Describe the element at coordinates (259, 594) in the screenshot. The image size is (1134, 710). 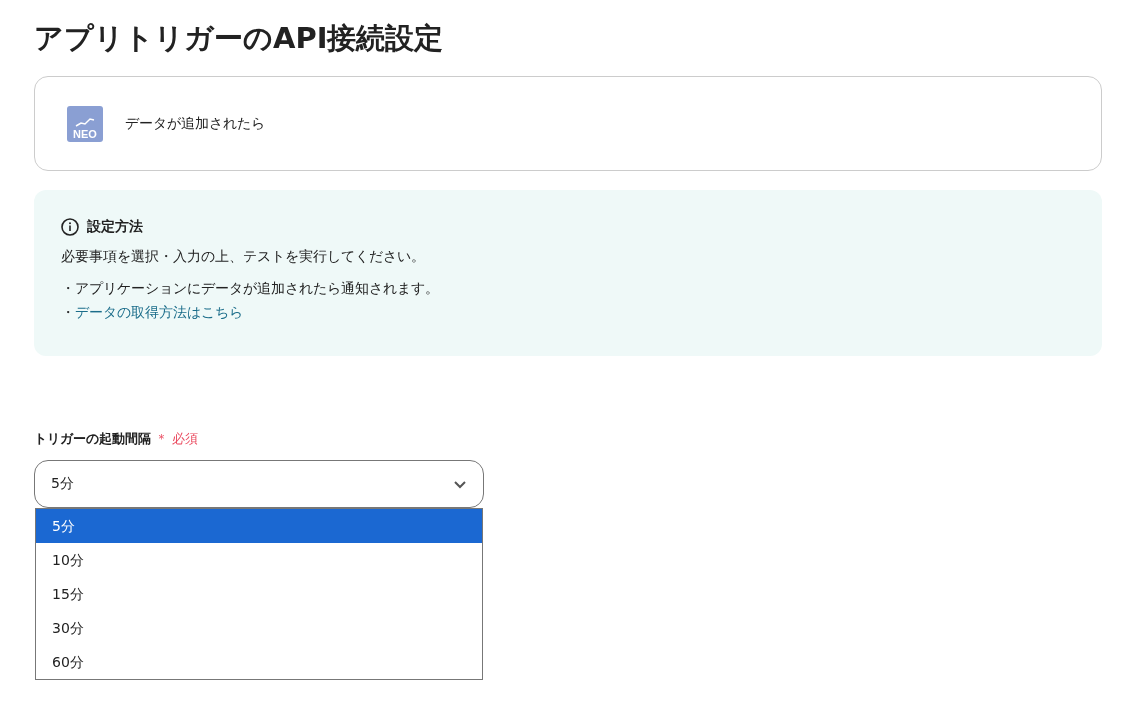
I see `dropdown-option: 15分` at that location.